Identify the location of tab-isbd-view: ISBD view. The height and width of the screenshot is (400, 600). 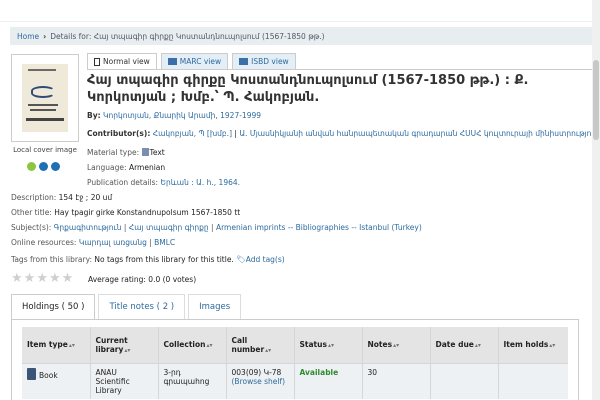
(264, 61).